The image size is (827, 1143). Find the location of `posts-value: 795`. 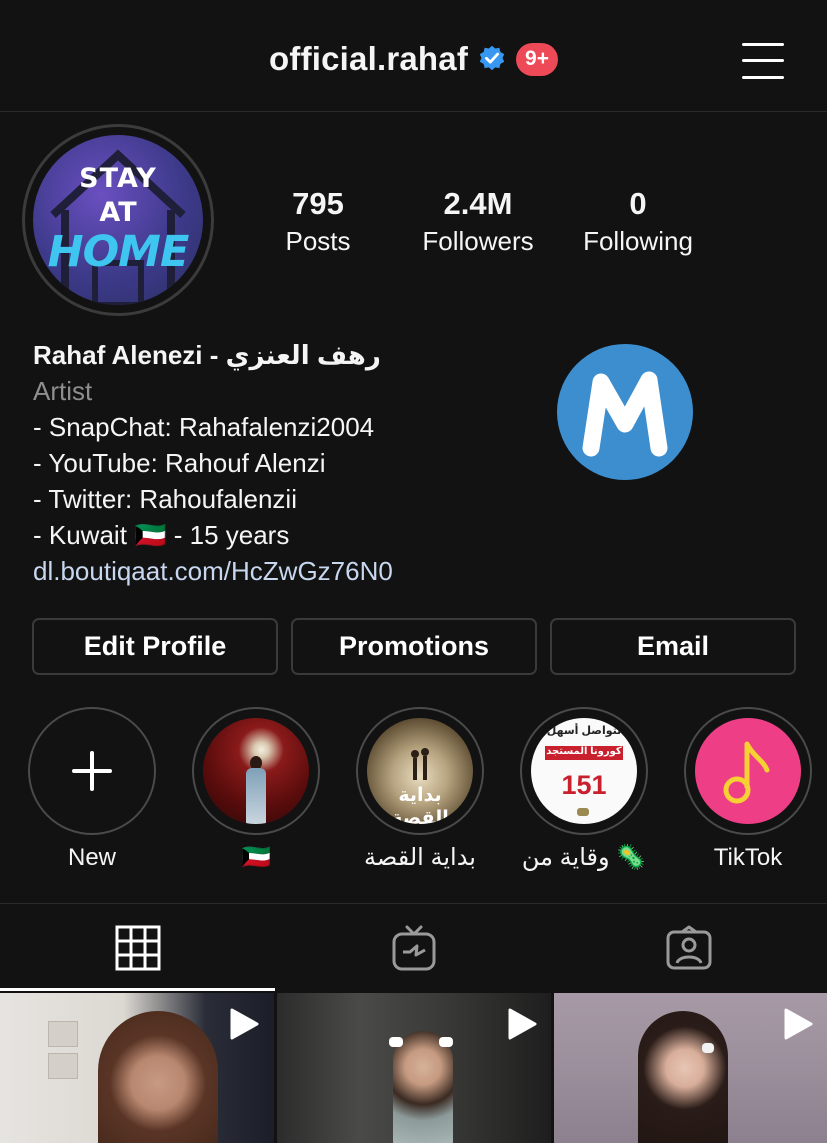

posts-value: 795 is located at coordinates (318, 203).